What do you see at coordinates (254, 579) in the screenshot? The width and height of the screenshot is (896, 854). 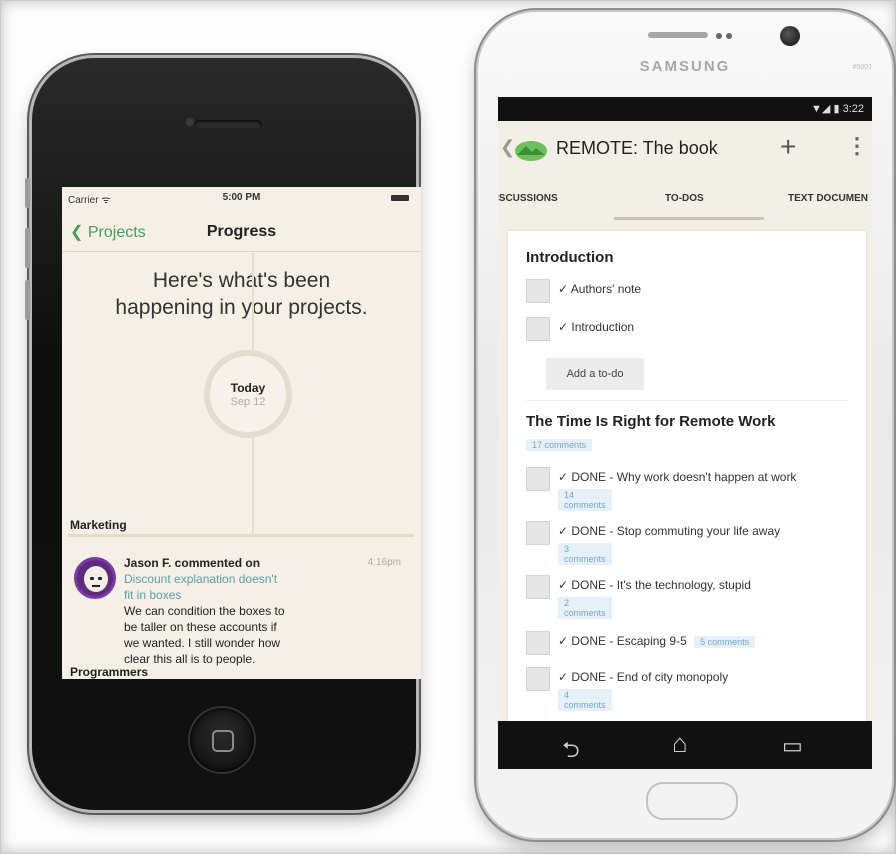 I see `comment-link: Discount explanation doesn't` at bounding box center [254, 579].